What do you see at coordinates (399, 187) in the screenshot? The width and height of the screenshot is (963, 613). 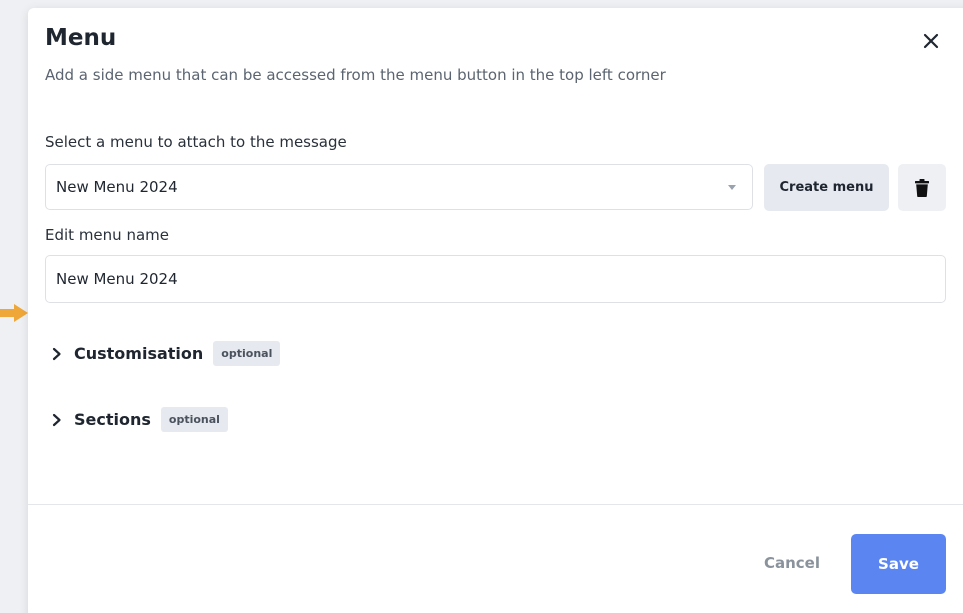 I see `menu-select: New Menu 2024` at bounding box center [399, 187].